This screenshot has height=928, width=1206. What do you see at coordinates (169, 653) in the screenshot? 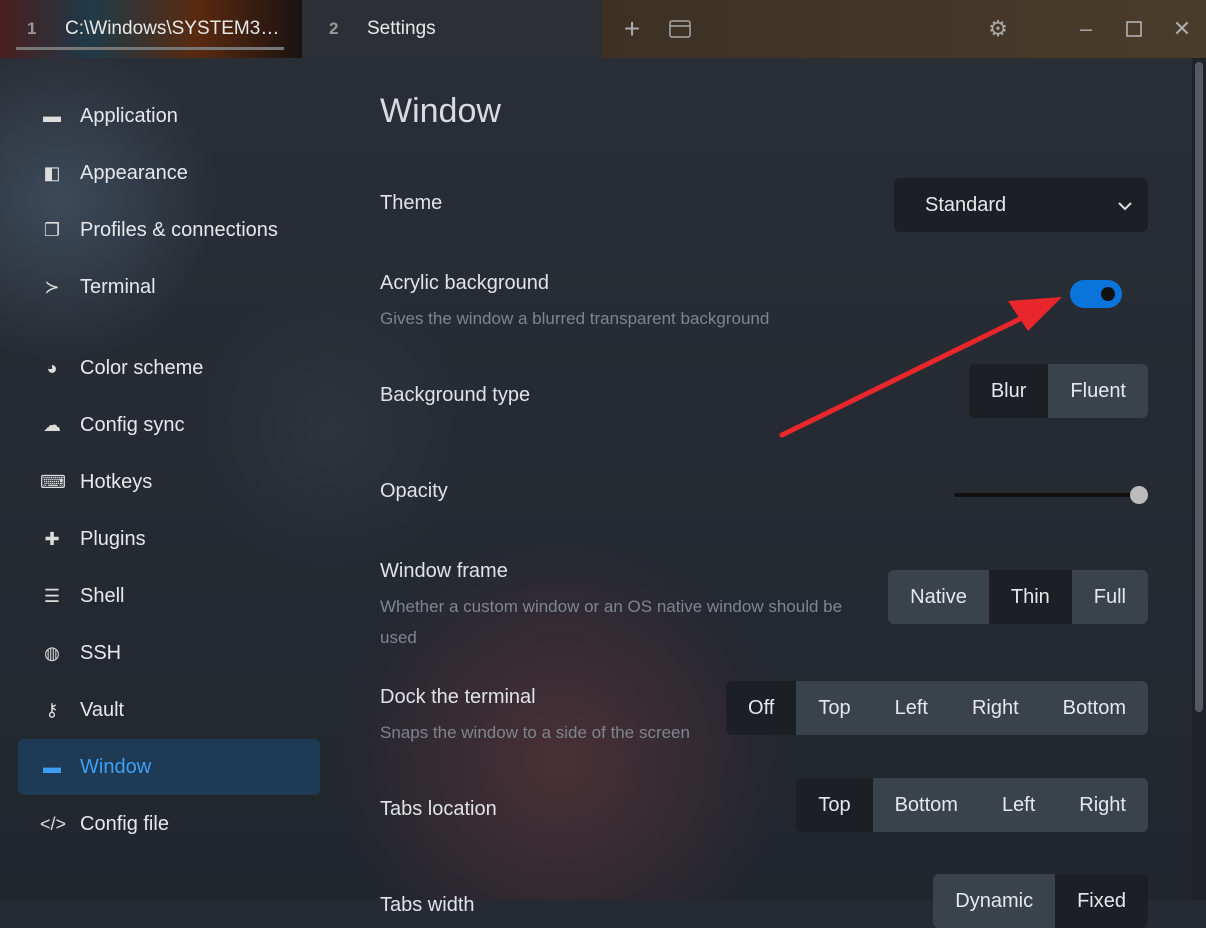
I see `sidebar-item-ssh: ◍ SSH` at bounding box center [169, 653].